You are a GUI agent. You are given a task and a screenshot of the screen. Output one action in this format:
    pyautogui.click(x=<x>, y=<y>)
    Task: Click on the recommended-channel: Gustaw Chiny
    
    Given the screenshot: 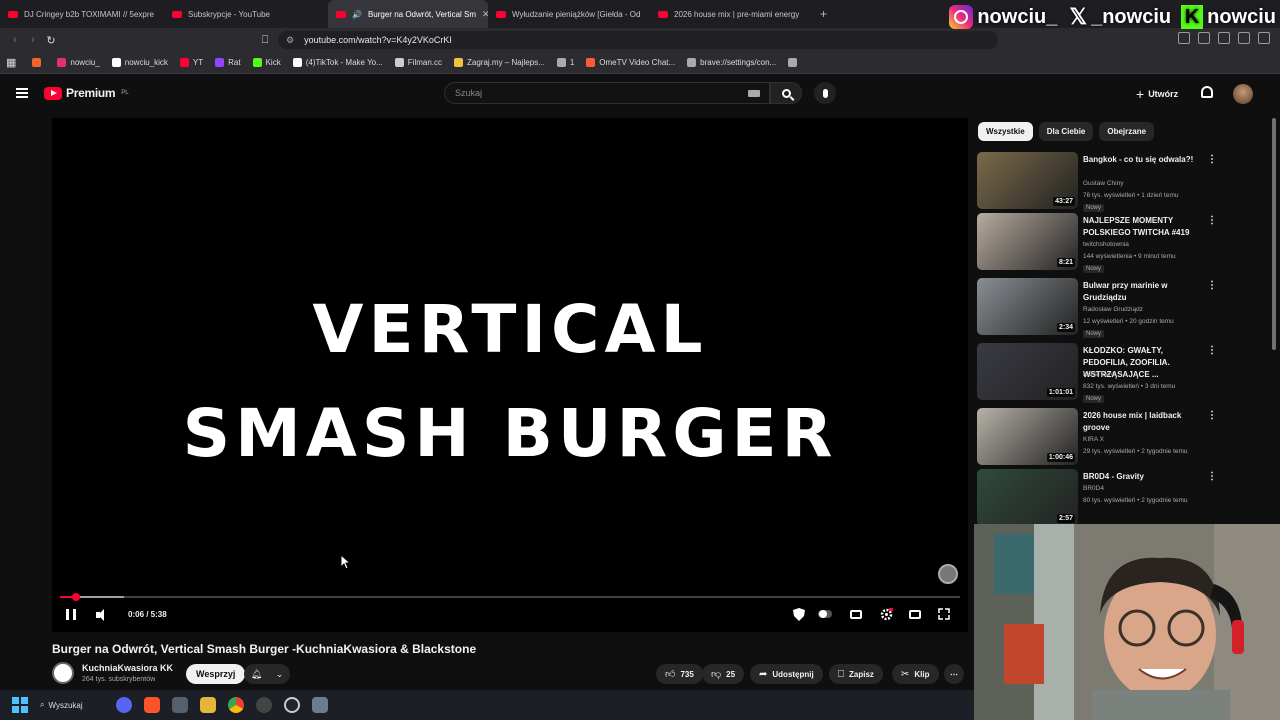 What is the action you would take?
    pyautogui.click(x=1103, y=183)
    